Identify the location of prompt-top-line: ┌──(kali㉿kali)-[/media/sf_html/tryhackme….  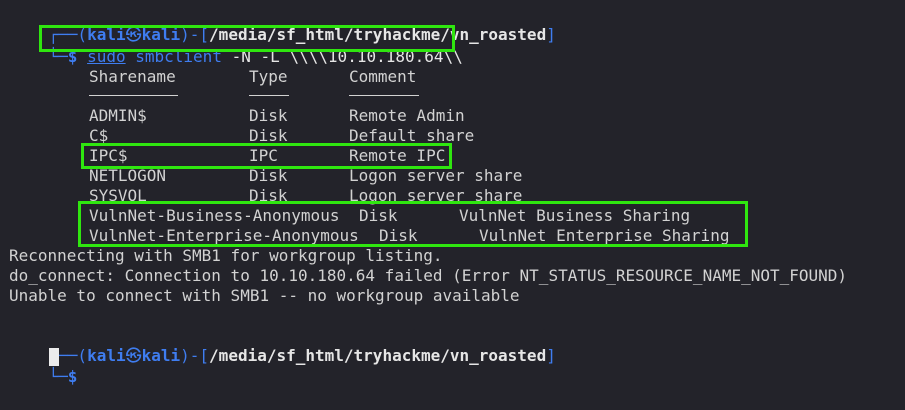
(283, 24).